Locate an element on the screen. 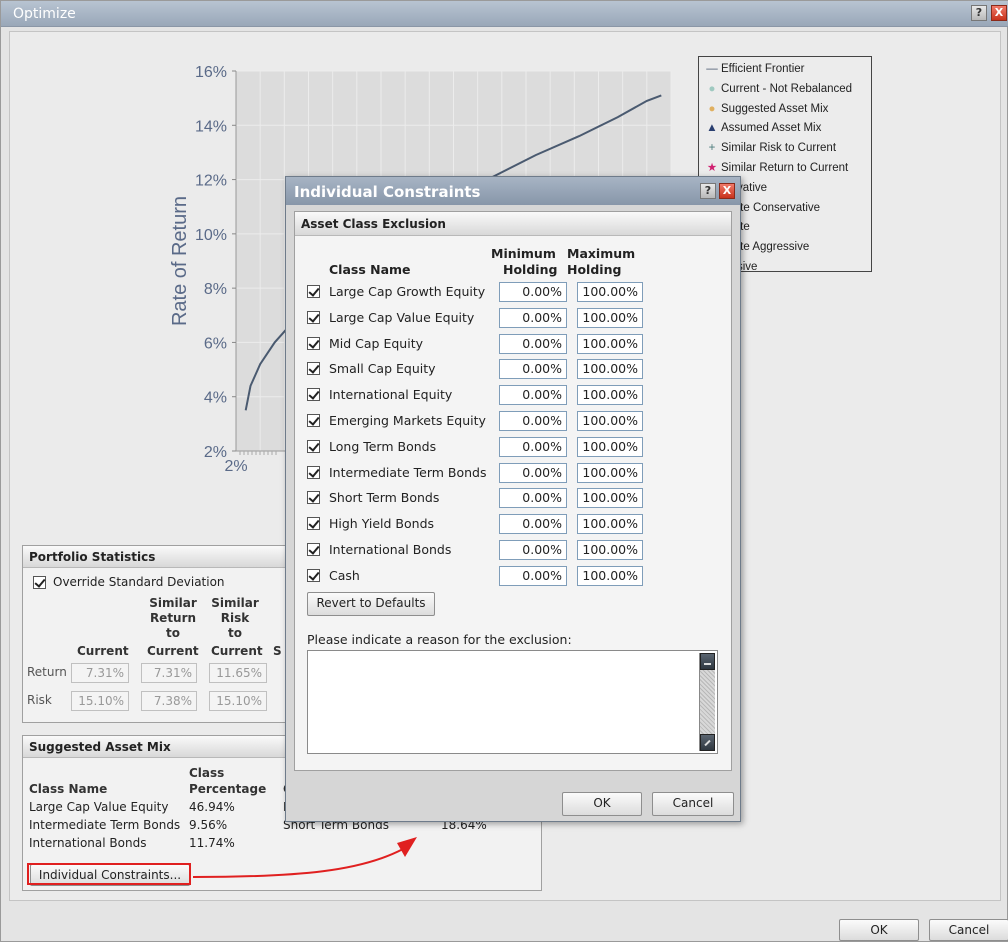 This screenshot has height=943, width=1008. class-name: Short Term Bonds is located at coordinates (384, 498).